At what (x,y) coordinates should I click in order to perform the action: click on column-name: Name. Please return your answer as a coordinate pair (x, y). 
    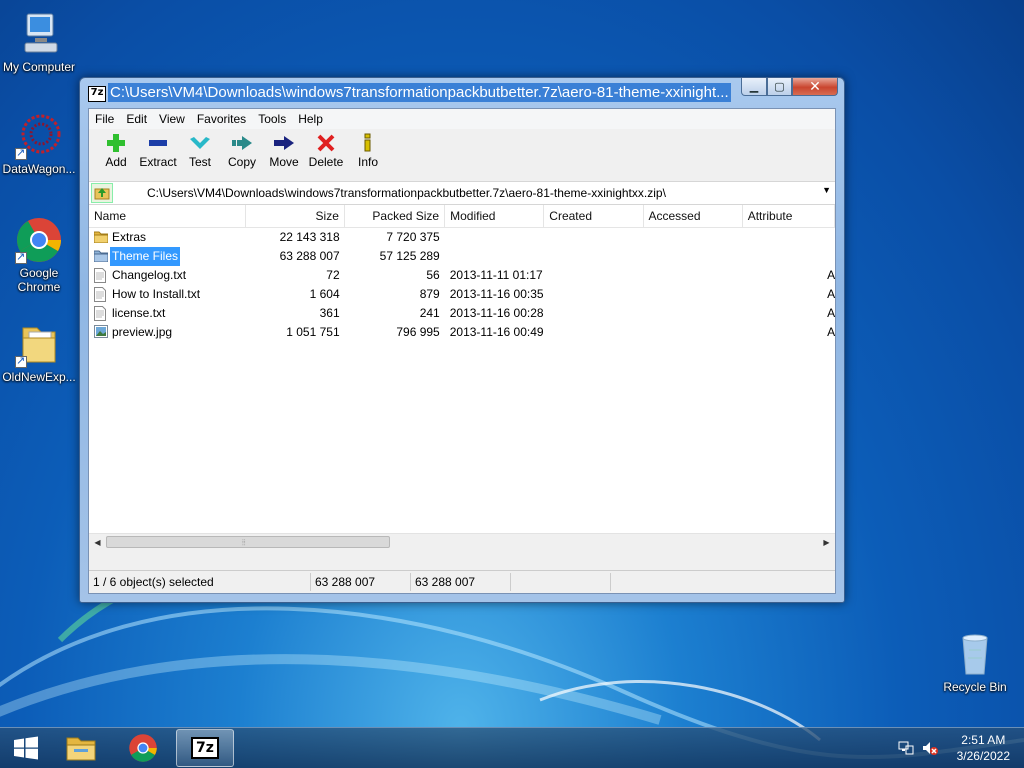
    Looking at the image, I should click on (167, 216).